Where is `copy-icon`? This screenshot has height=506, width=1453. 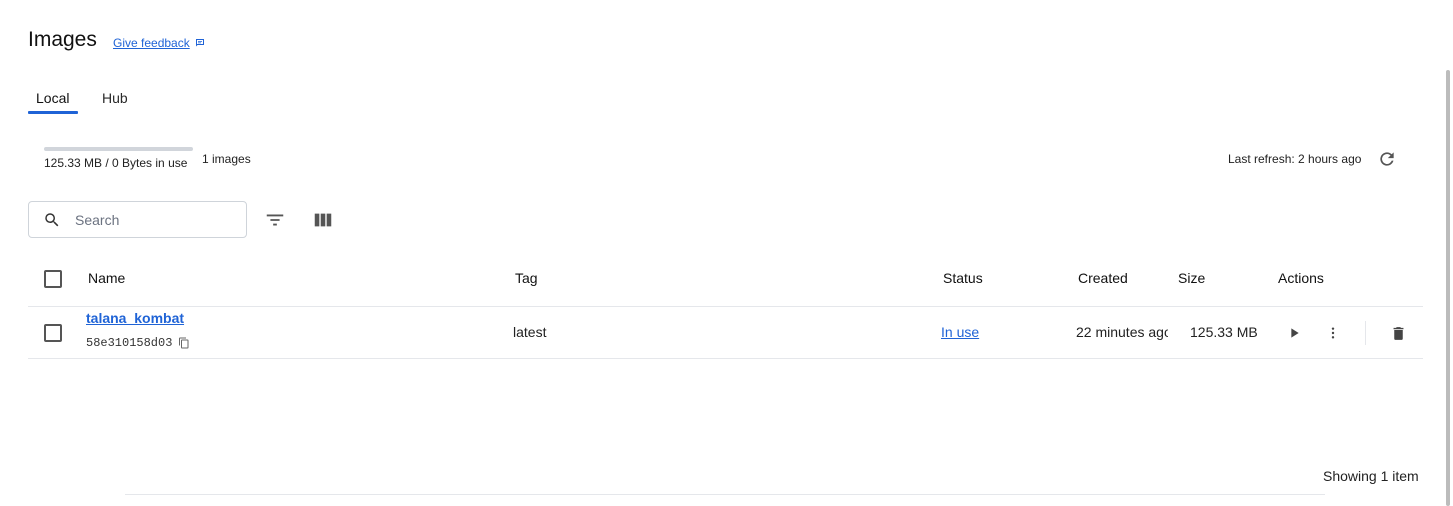
copy-icon is located at coordinates (184, 343).